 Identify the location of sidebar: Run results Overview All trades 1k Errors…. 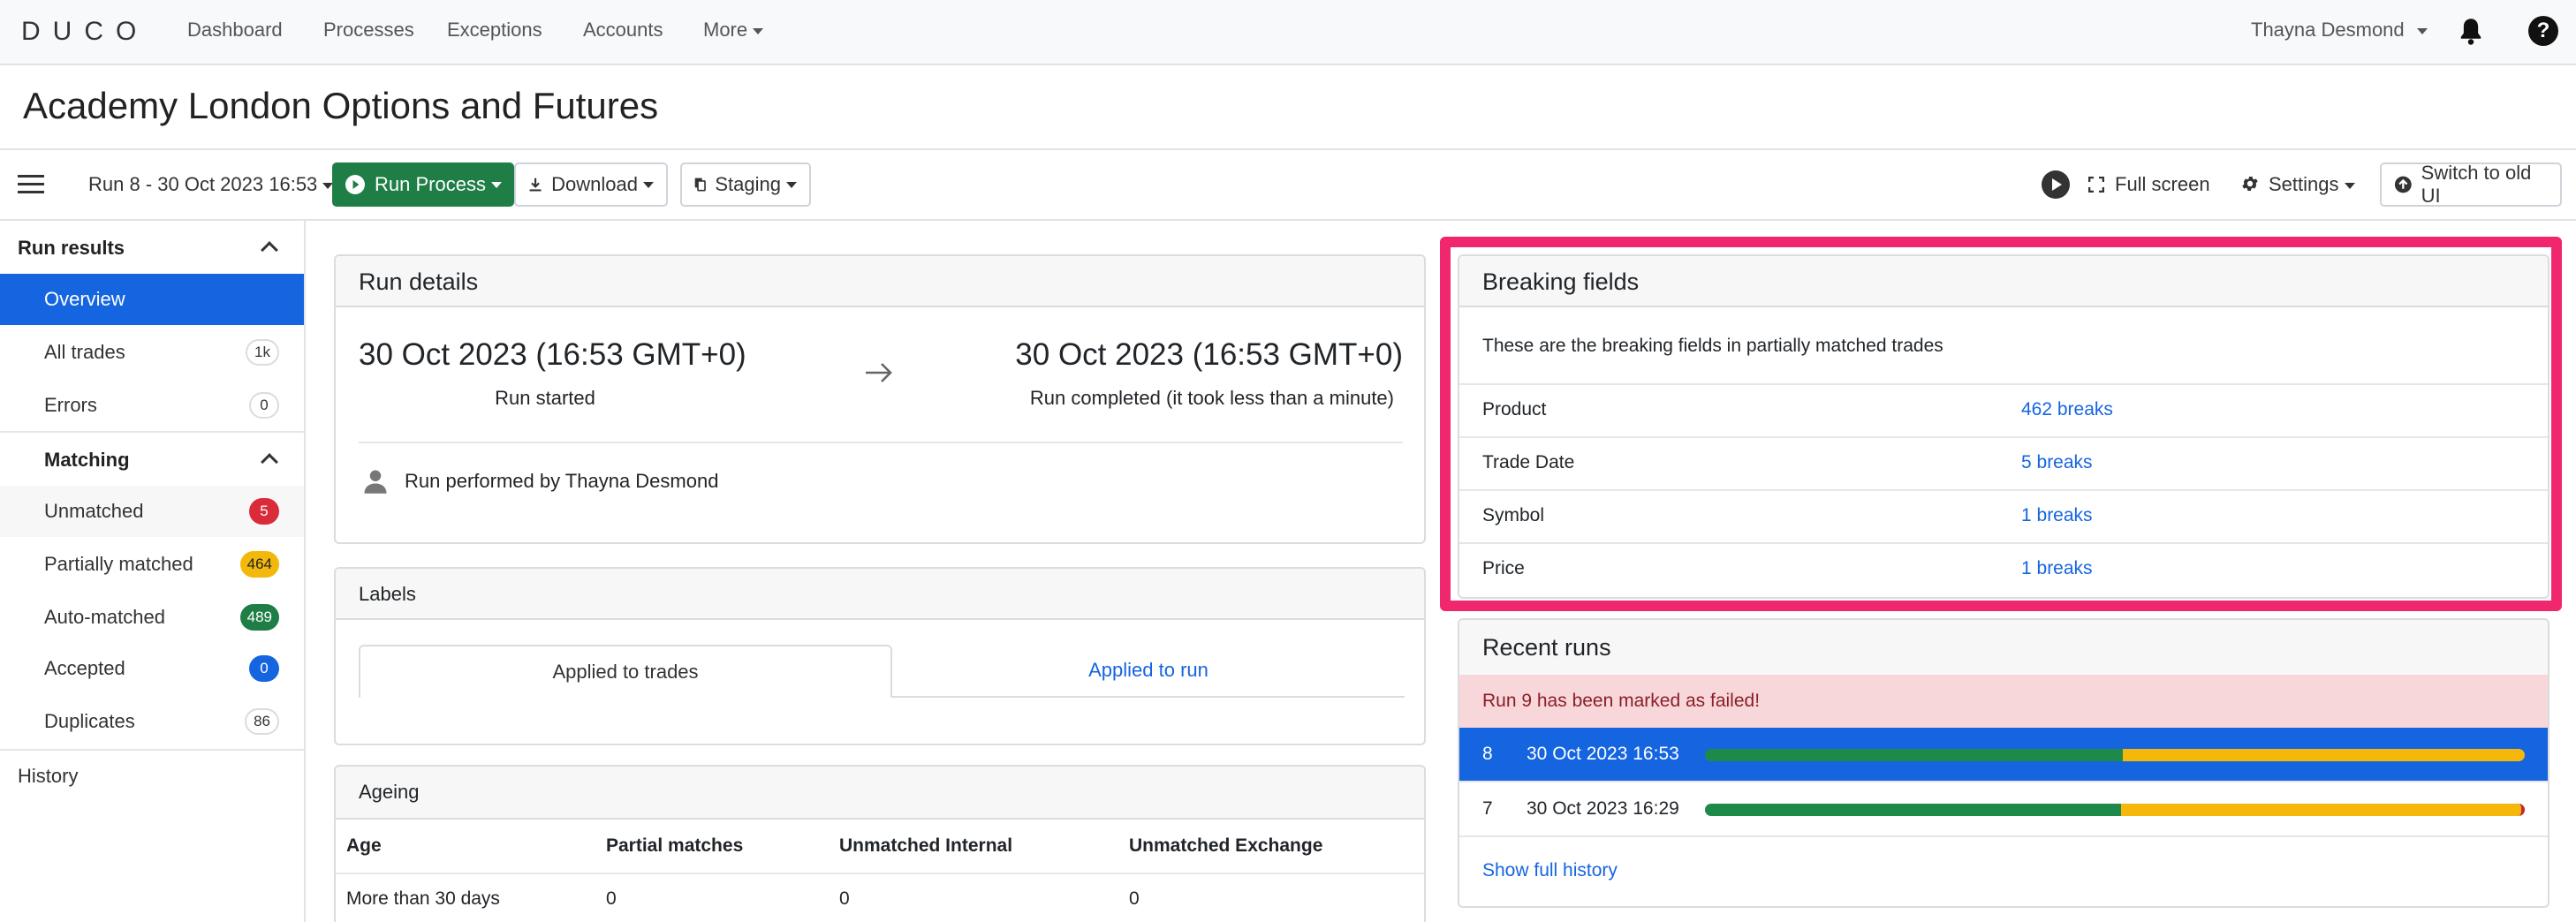
(153, 572).